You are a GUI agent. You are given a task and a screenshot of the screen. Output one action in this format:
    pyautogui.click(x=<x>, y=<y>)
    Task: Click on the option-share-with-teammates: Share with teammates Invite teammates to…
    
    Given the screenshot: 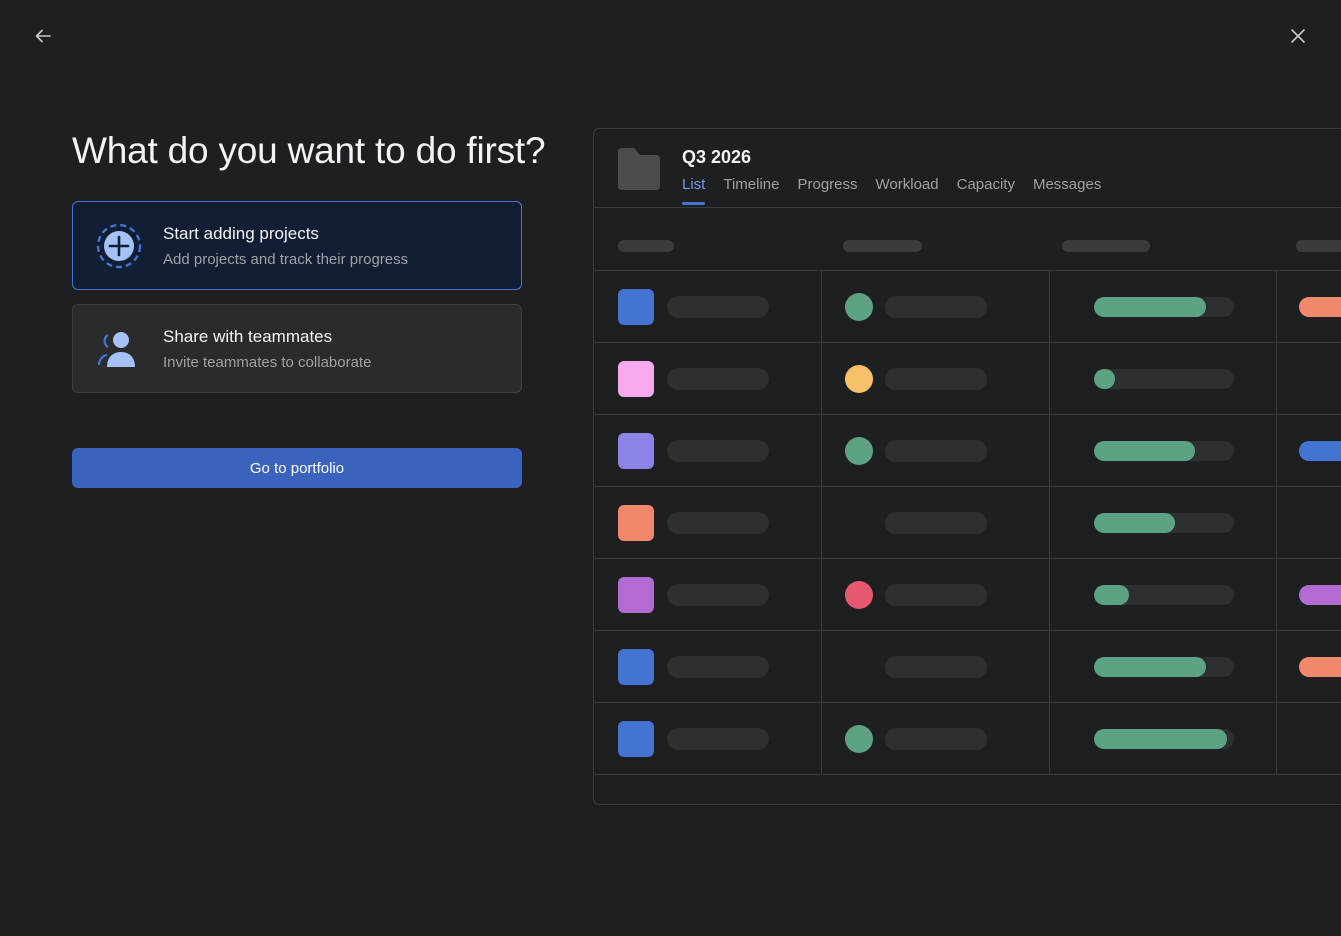 What is the action you would take?
    pyautogui.click(x=297, y=348)
    